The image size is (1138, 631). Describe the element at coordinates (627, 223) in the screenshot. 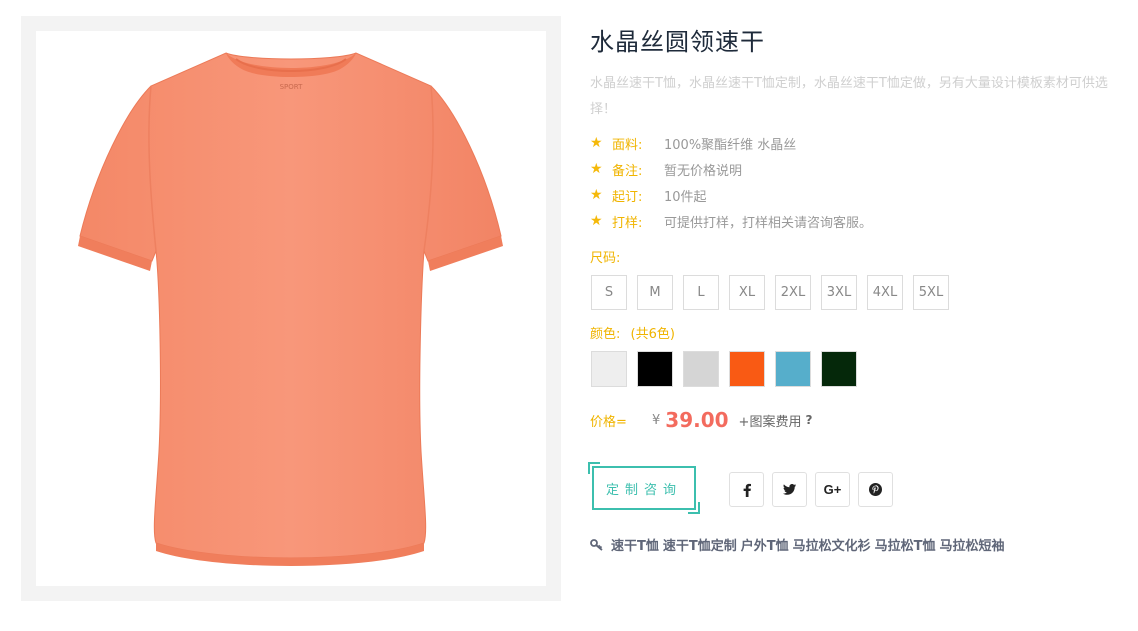

I see `spec-label: 打样:` at that location.